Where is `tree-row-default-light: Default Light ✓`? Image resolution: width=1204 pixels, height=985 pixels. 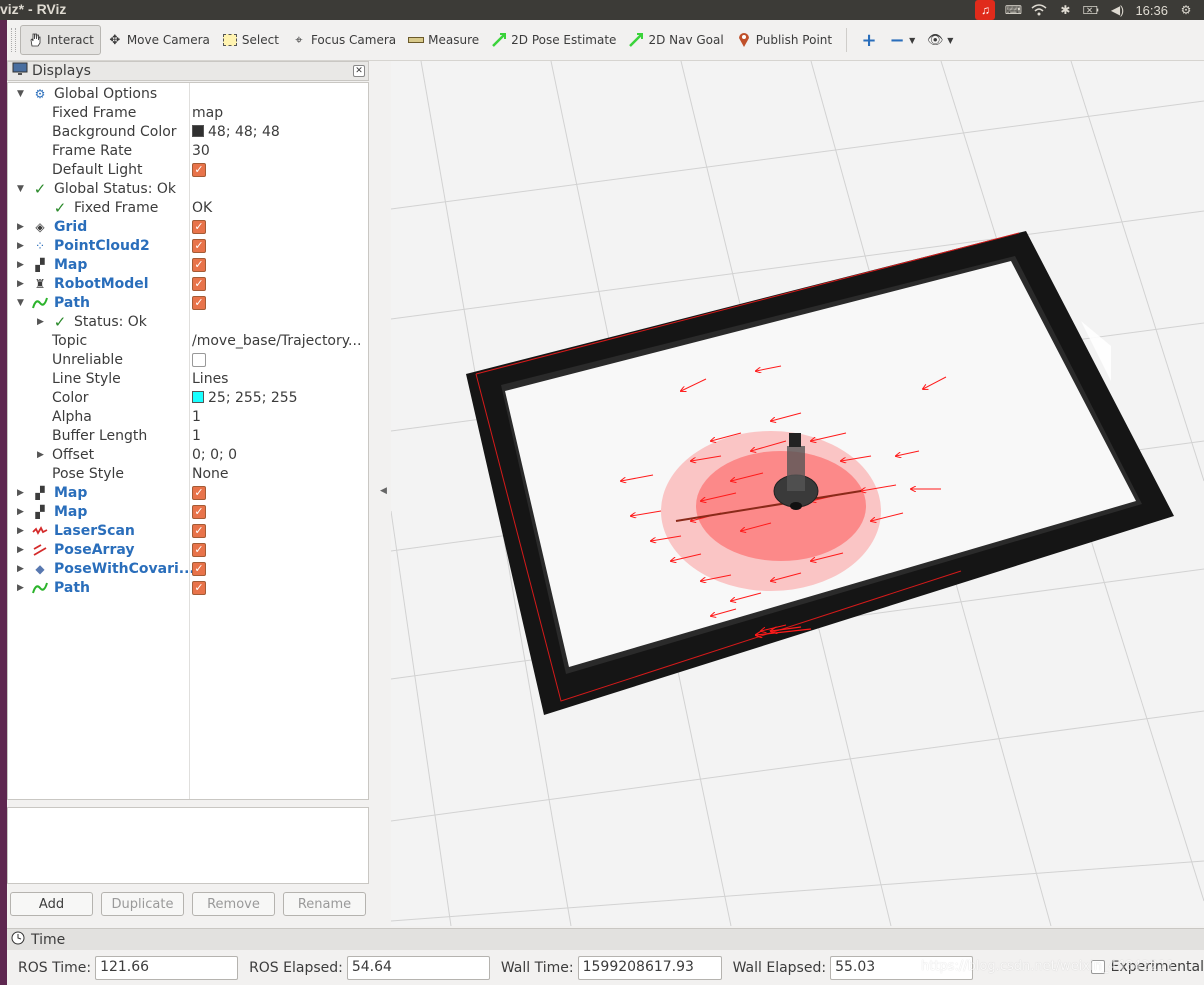 tree-row-default-light: Default Light ✓ is located at coordinates (188, 169).